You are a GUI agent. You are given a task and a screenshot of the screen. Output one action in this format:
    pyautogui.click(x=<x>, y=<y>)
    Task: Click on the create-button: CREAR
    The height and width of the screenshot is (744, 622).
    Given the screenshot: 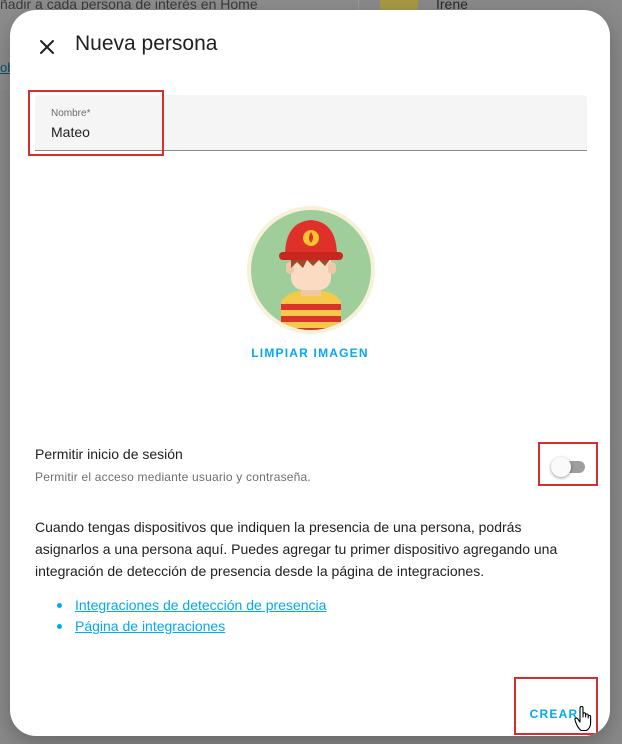 What is the action you would take?
    pyautogui.click(x=554, y=714)
    